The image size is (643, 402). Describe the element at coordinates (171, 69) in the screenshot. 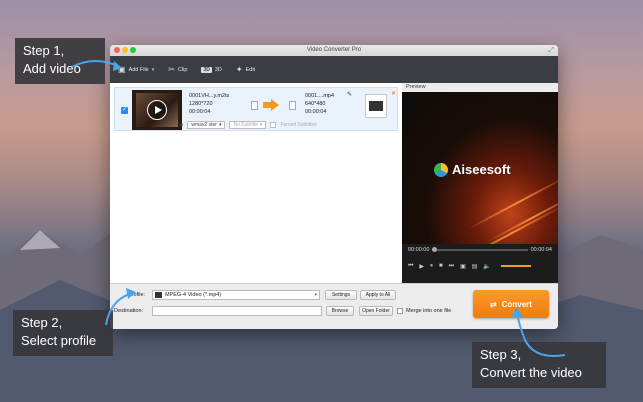

I see `scissors-icon: ✂` at that location.